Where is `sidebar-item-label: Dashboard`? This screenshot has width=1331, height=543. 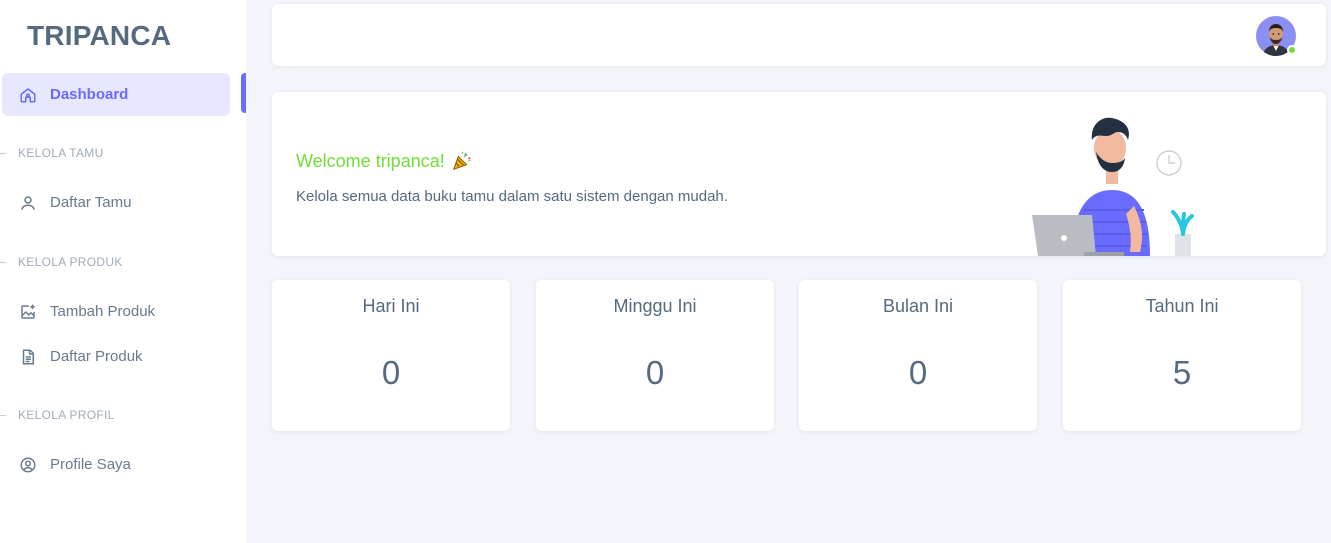
sidebar-item-label: Dashboard is located at coordinates (89, 94).